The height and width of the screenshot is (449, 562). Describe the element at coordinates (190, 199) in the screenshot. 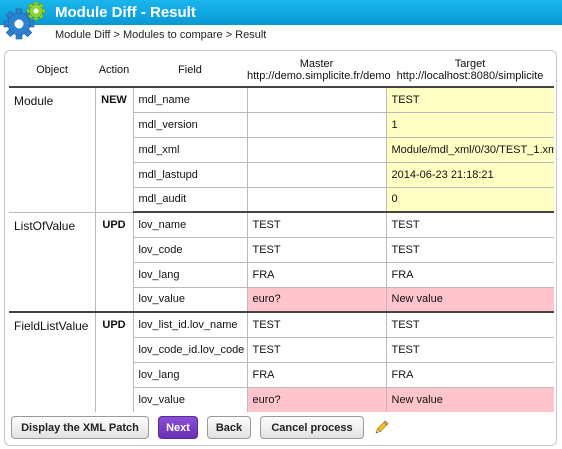

I see `field-cell: mdl_audit` at that location.